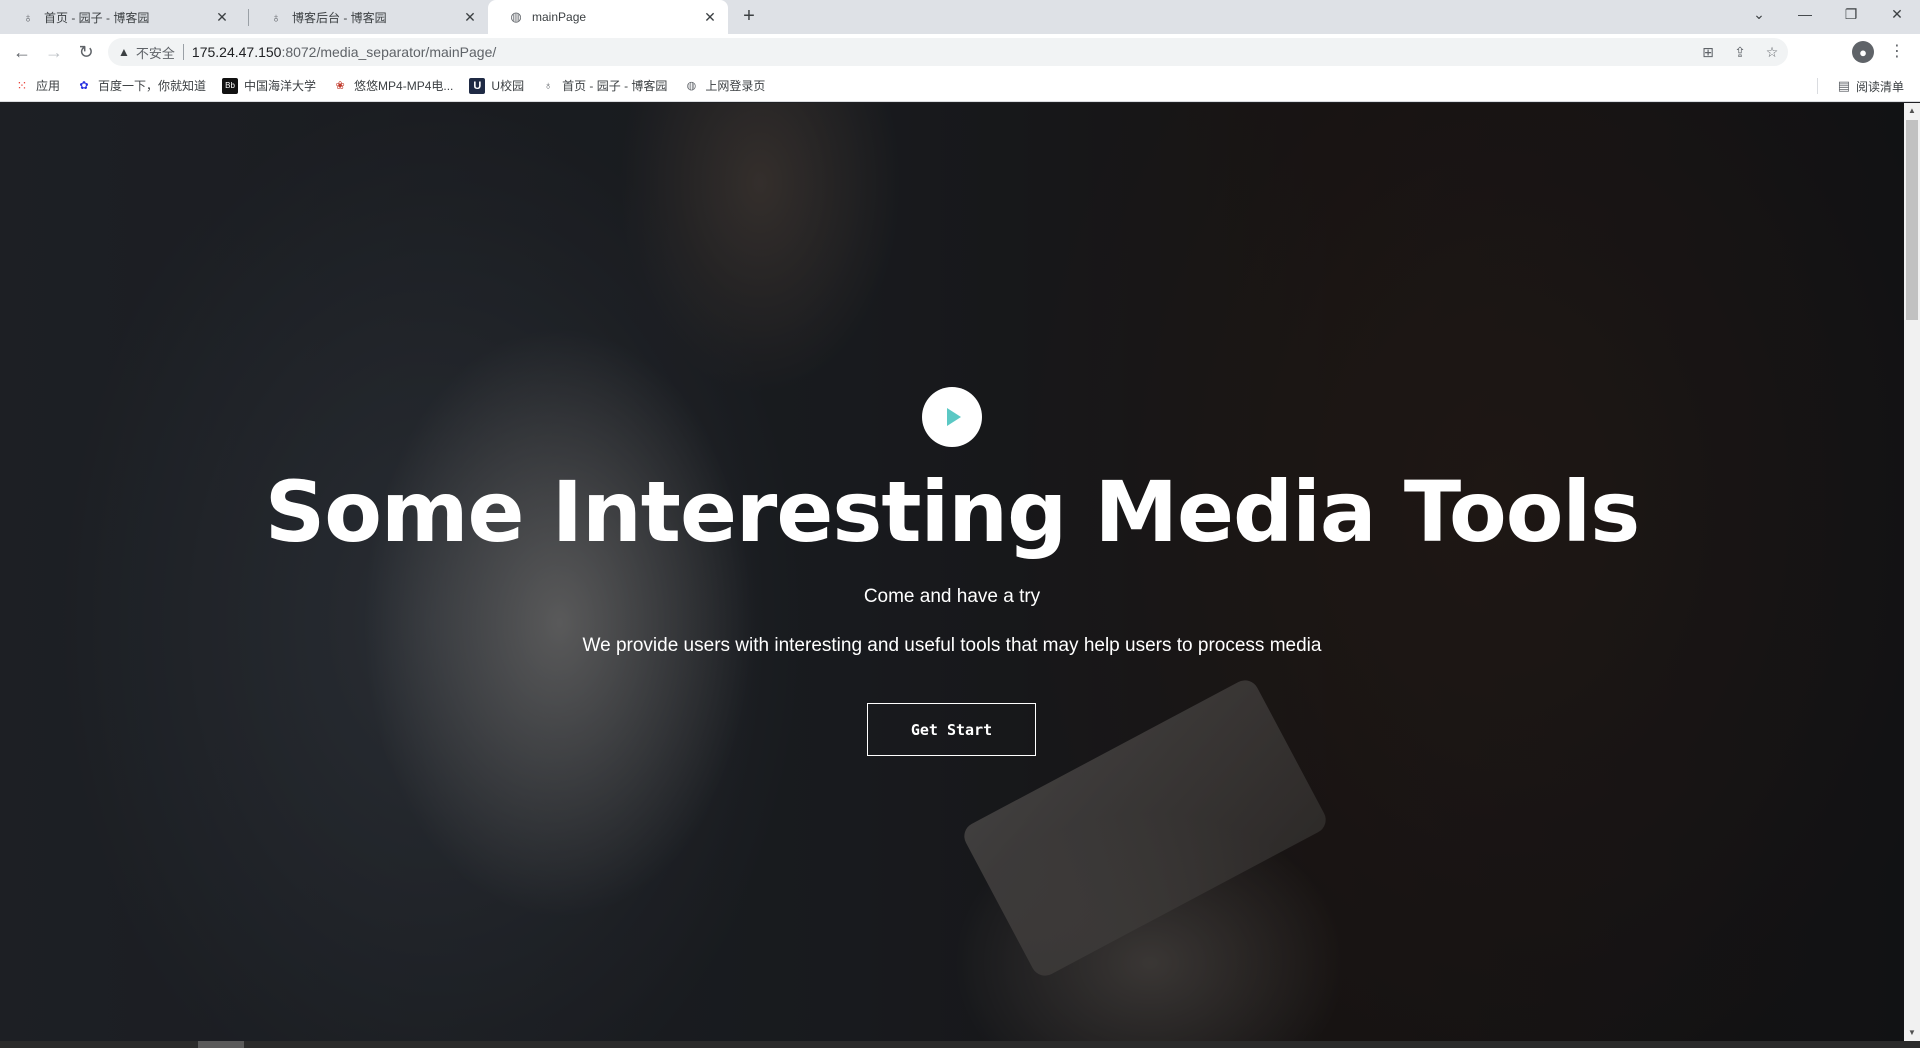  I want to click on bookmark-star-icon: ☆, so click(1772, 52).